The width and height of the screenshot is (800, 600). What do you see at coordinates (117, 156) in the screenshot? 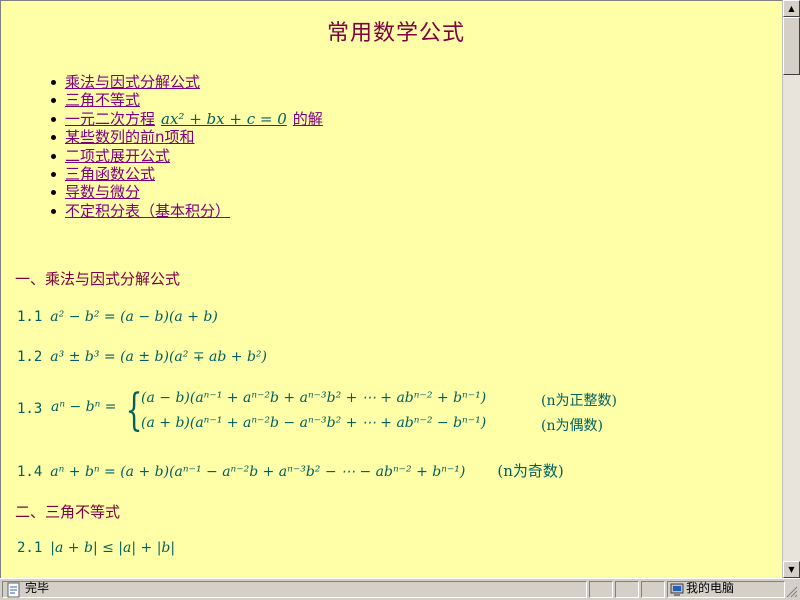
I see `toc-link-binomial: 二项式展开公式` at bounding box center [117, 156].